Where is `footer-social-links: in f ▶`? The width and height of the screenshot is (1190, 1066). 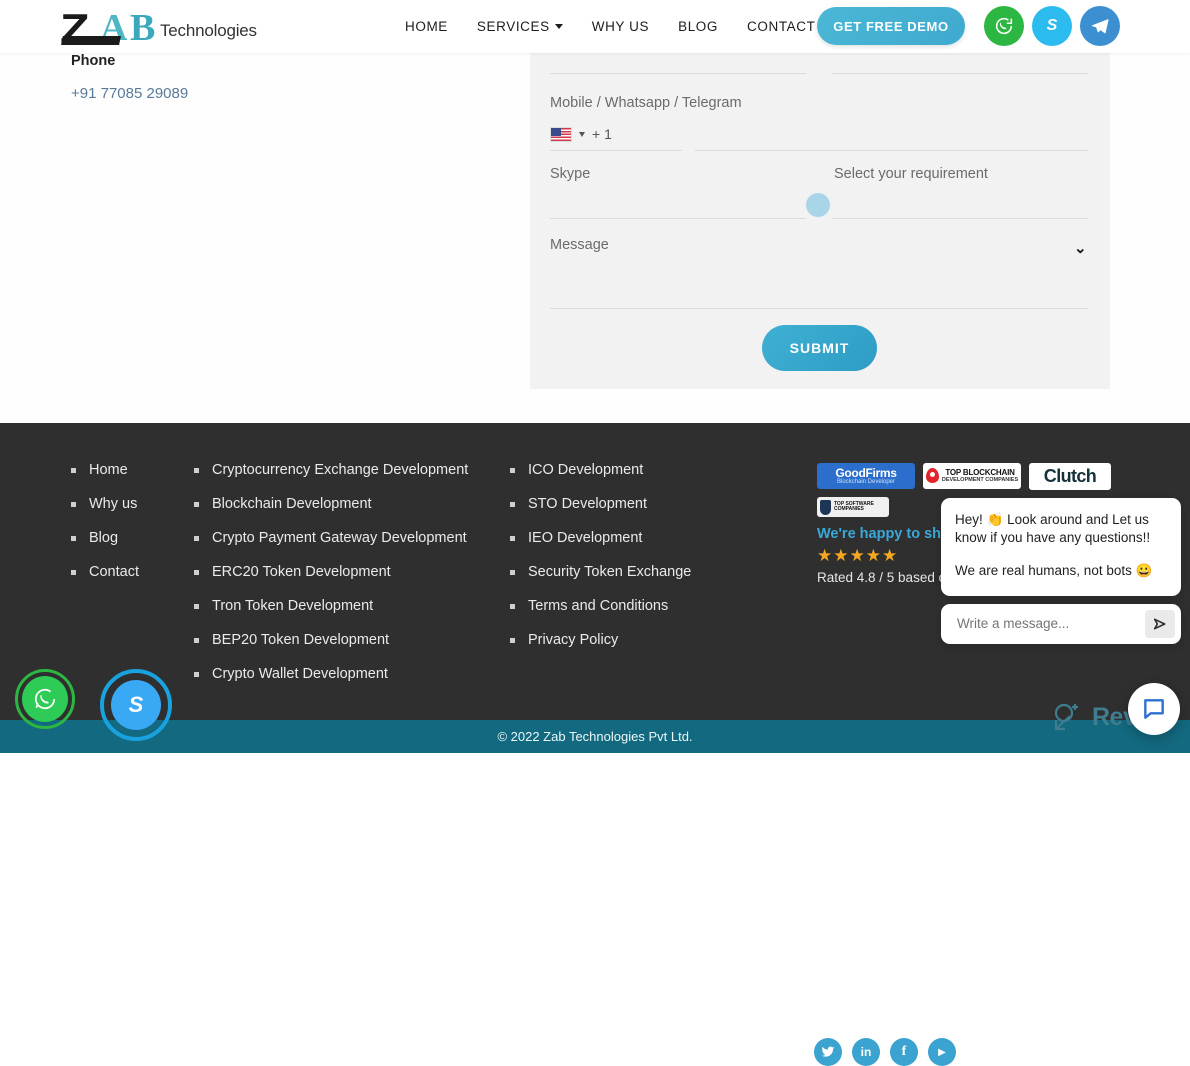
footer-social-links: in f ▶ is located at coordinates (885, 1052).